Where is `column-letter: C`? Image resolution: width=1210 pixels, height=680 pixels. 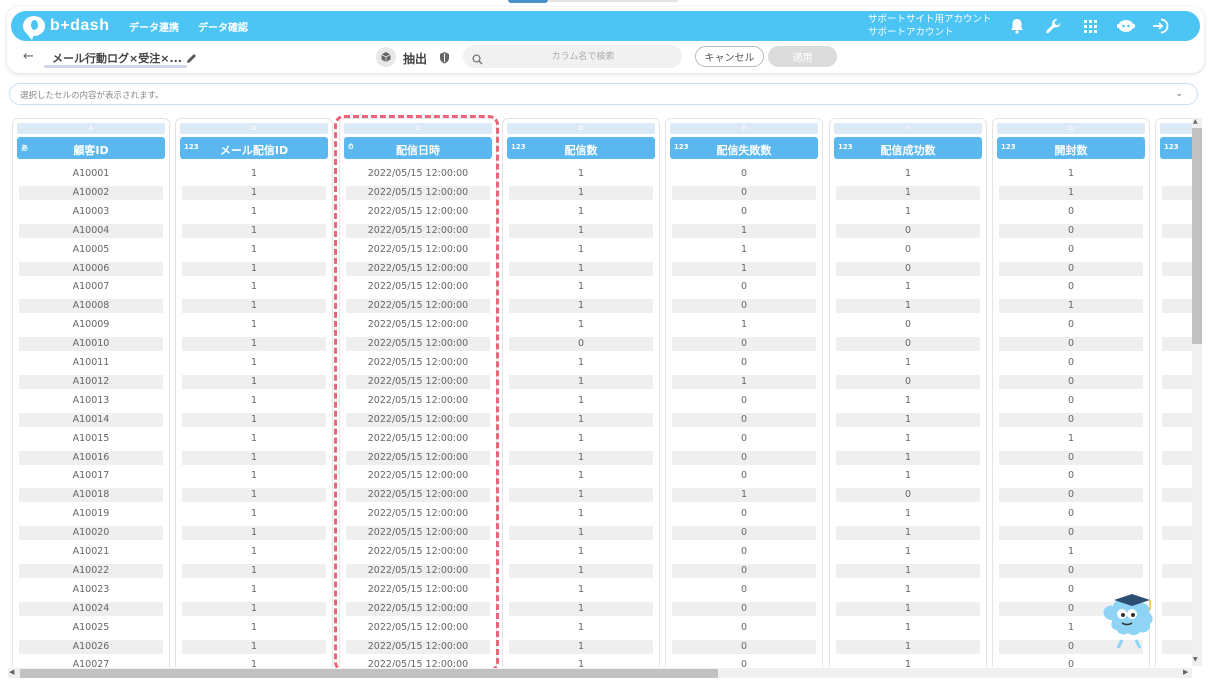 column-letter: C is located at coordinates (418, 128).